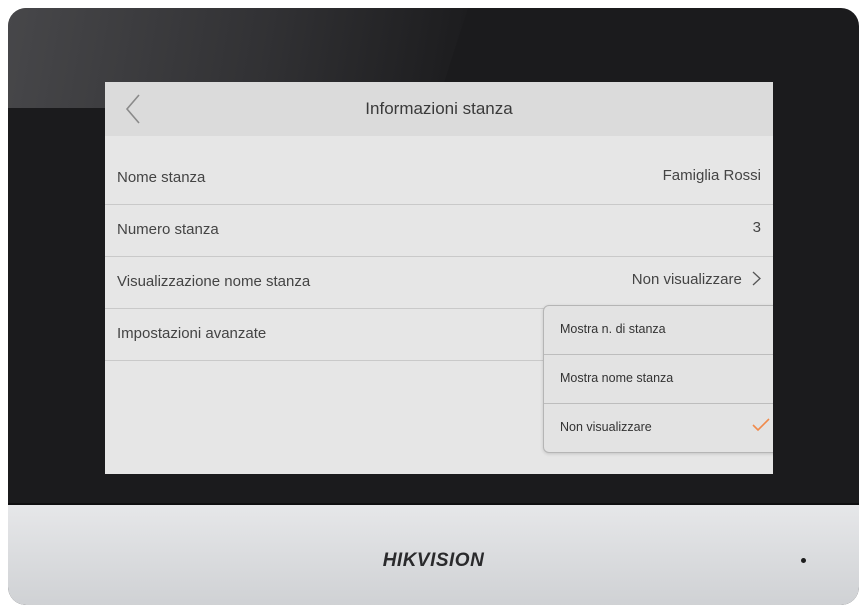 This screenshot has width=861, height=606. I want to click on option-show-room-number: Mostra n. di stanza, so click(658, 330).